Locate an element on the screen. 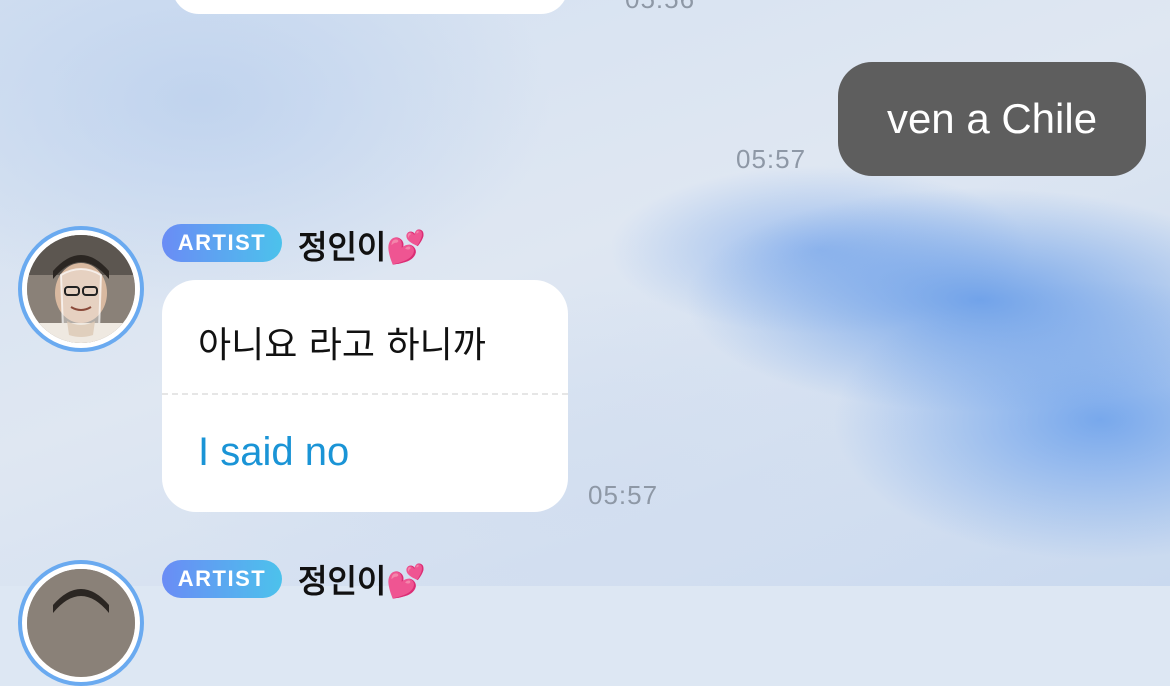  artist-badge: ARTIST is located at coordinates (222, 243).